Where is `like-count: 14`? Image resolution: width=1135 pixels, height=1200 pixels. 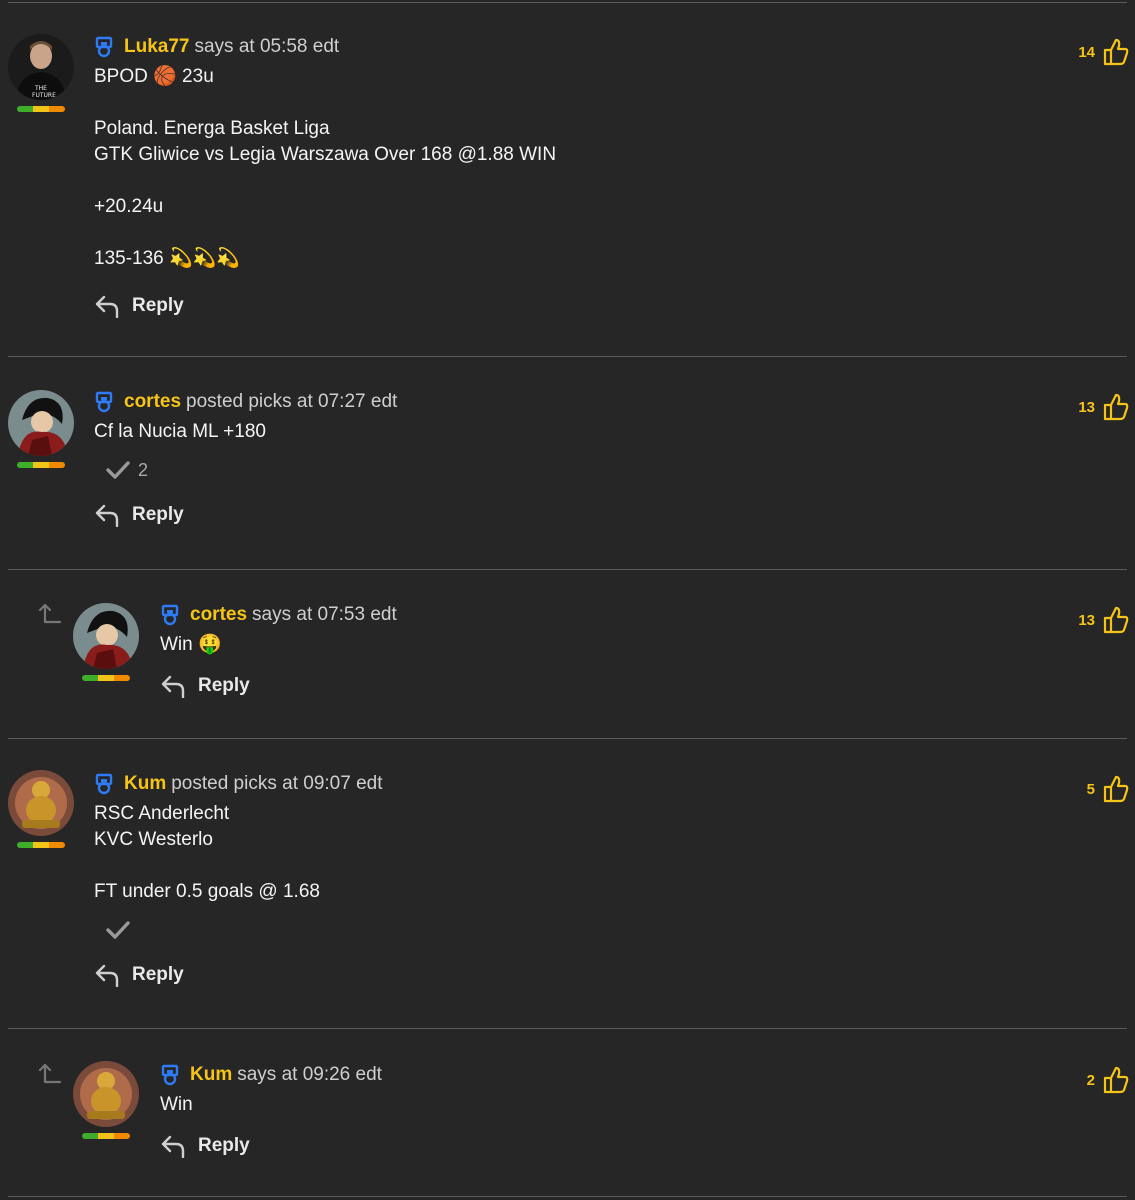 like-count: 14 is located at coordinates (1086, 52).